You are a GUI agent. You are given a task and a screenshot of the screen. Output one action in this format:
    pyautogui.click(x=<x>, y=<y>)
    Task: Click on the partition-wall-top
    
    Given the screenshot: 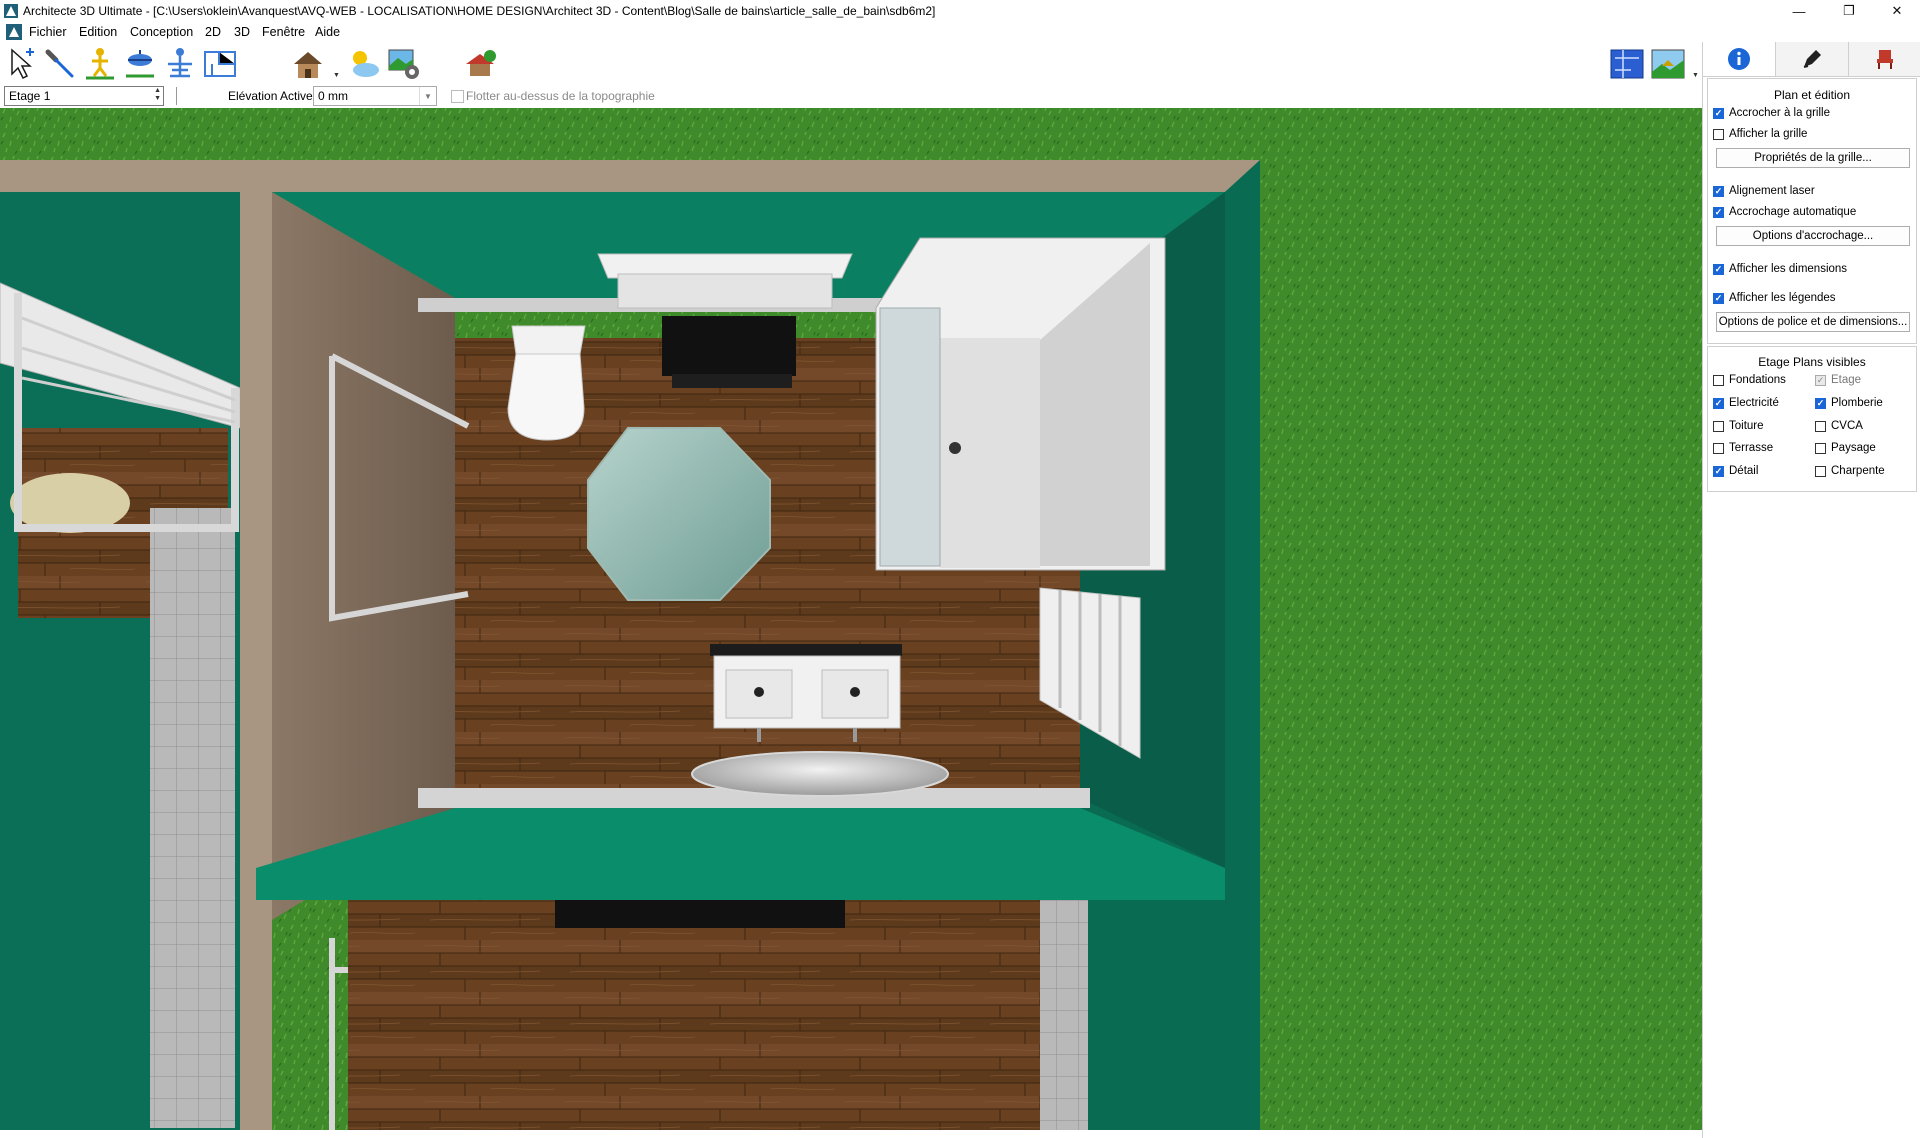 What is the action you would take?
    pyautogui.click(x=256, y=653)
    